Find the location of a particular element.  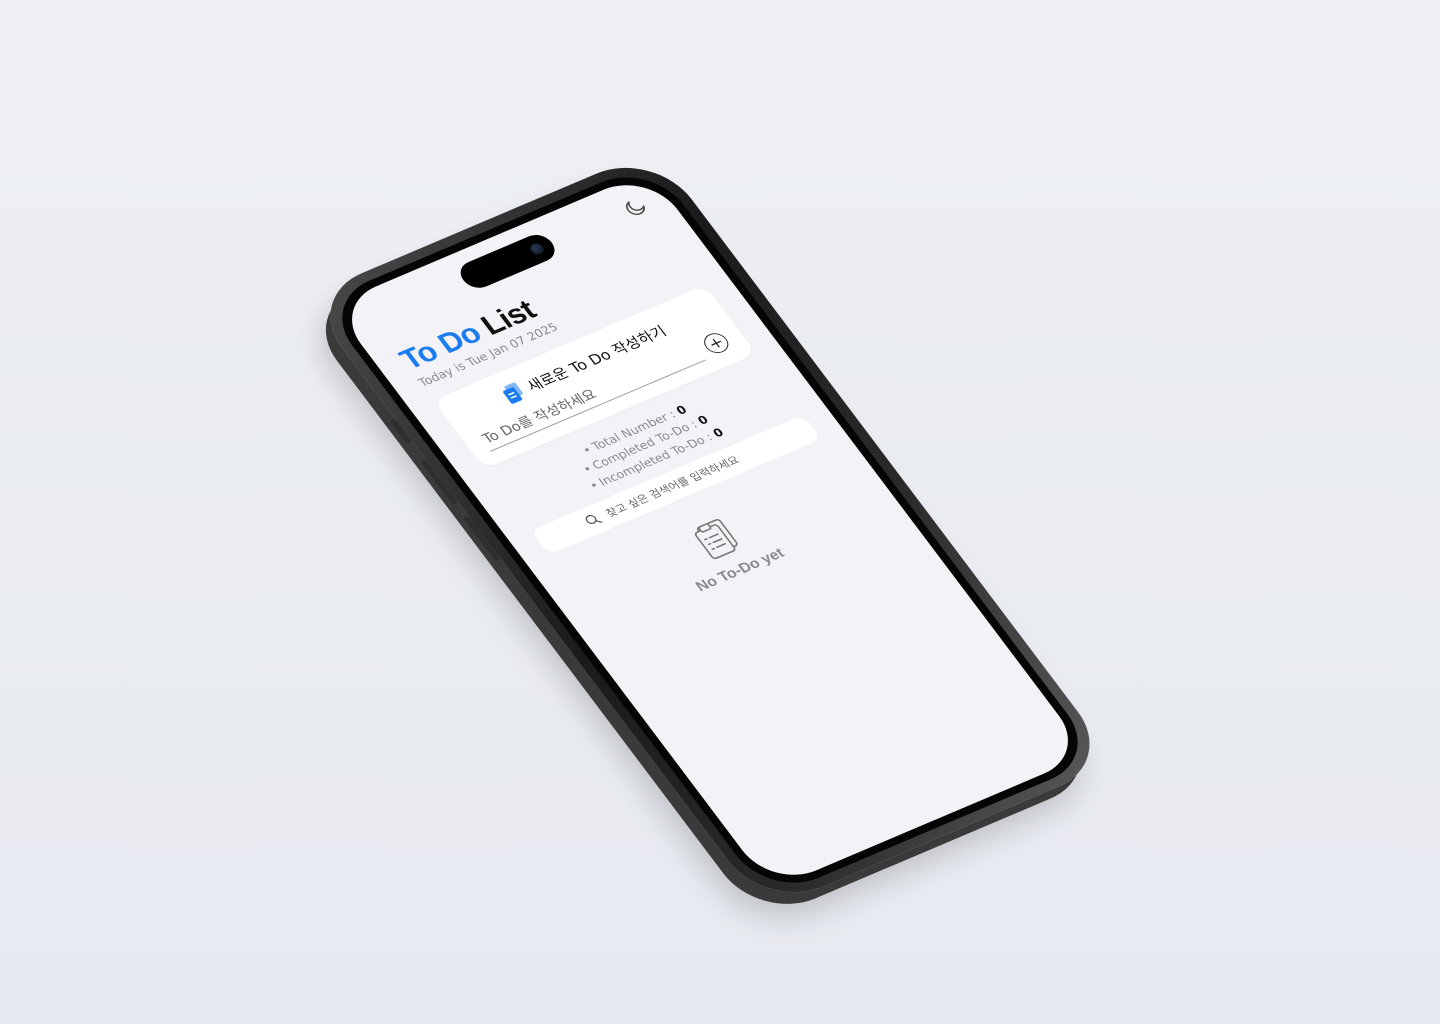

dynamic-island is located at coordinates (507, 261).